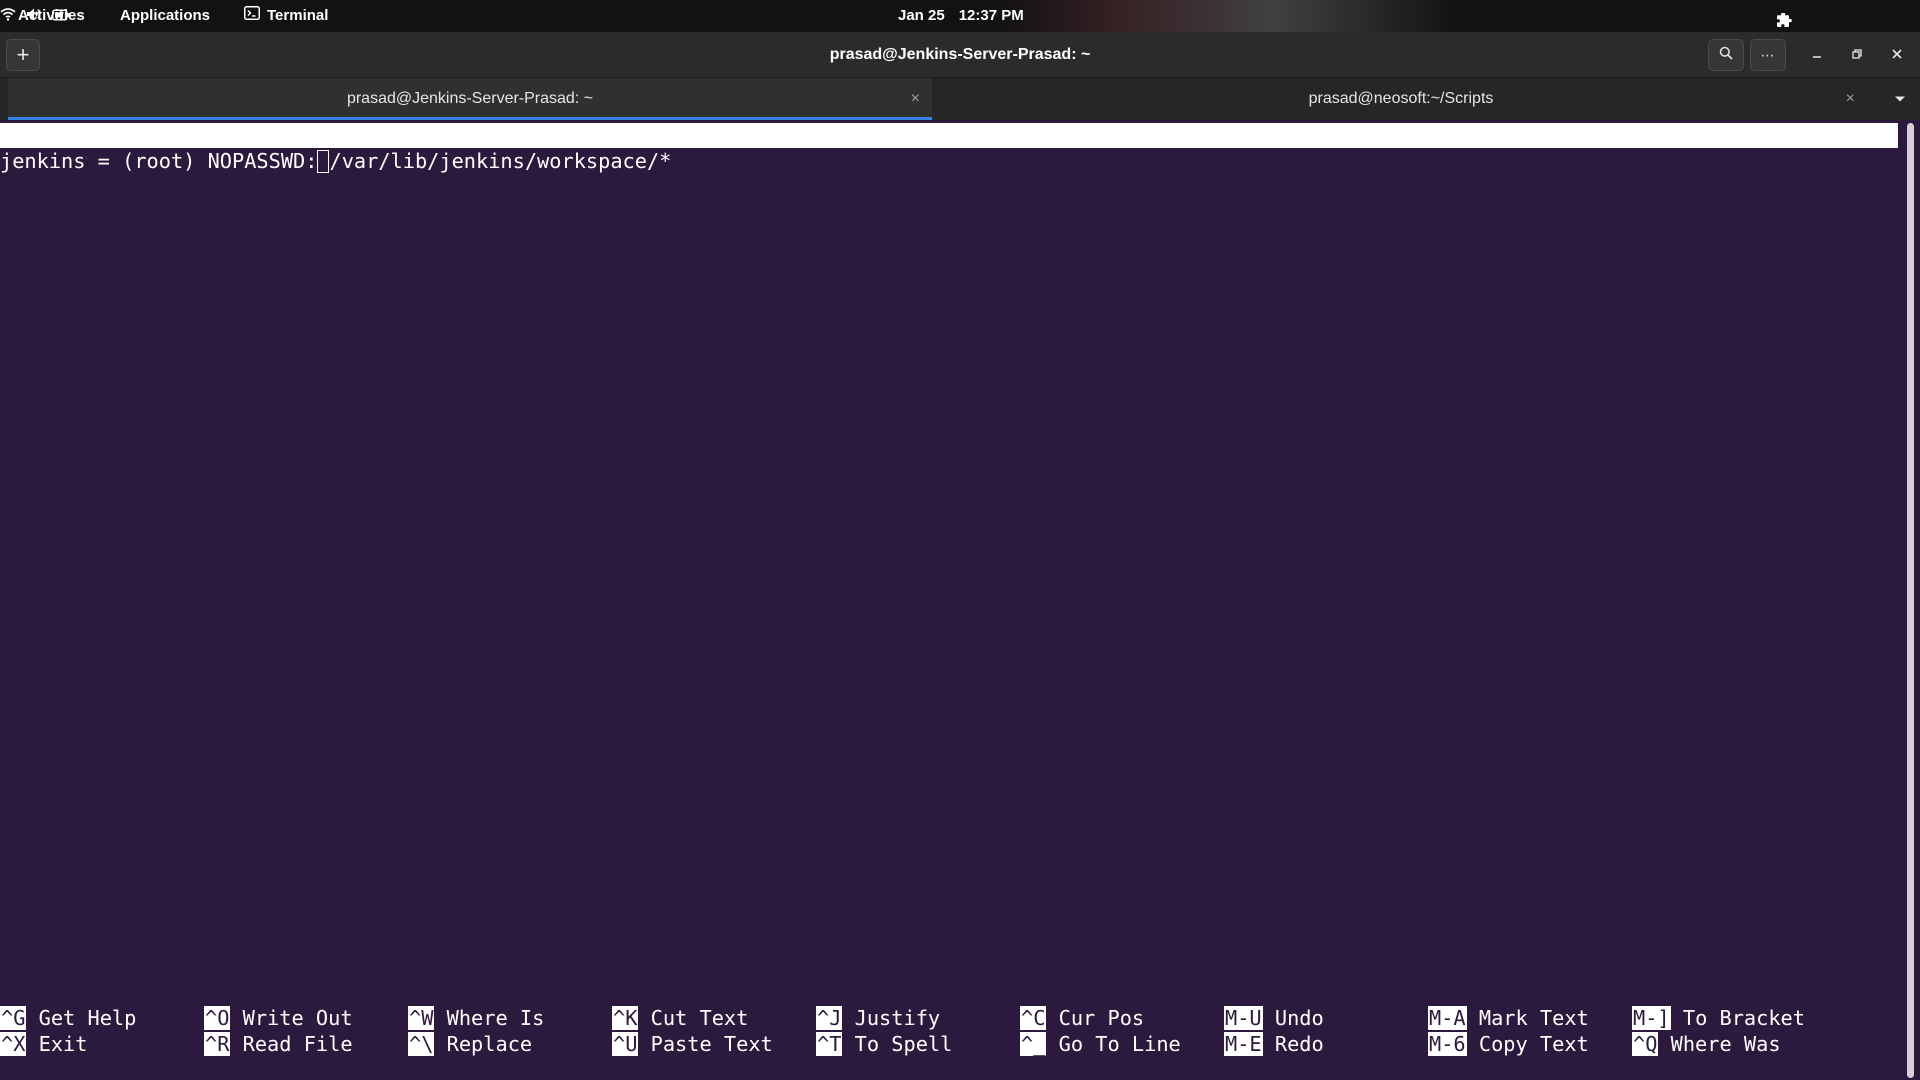 This screenshot has height=1080, width=1920. I want to click on nano-shortcut: ^G Get Help, so click(68, 1018).